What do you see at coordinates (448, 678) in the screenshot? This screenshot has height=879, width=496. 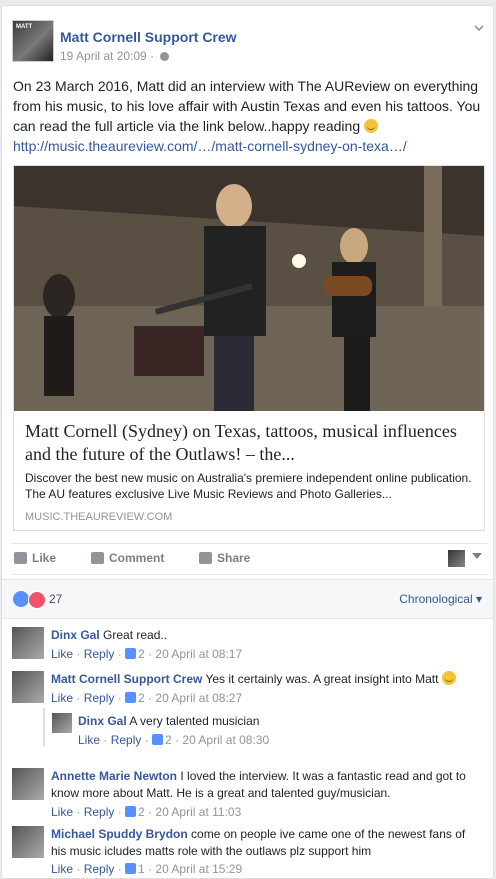 I see `blush-emoji-icon` at bounding box center [448, 678].